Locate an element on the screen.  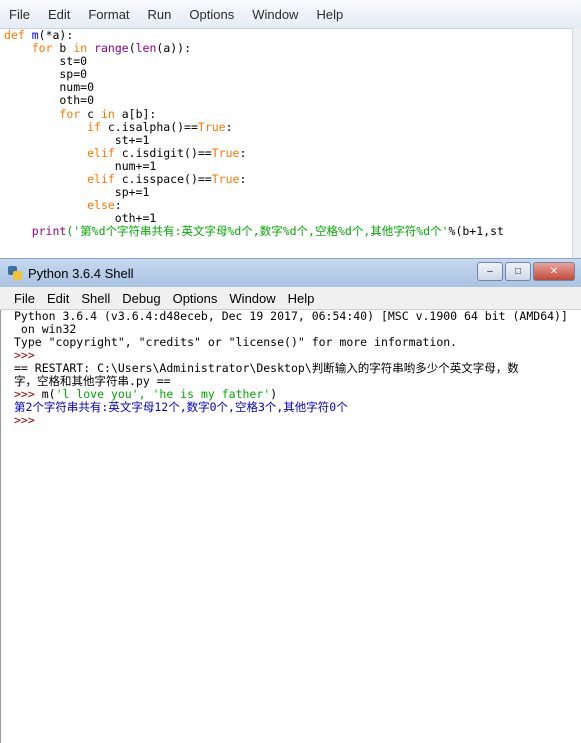
menu-format: Format is located at coordinates (108, 14).